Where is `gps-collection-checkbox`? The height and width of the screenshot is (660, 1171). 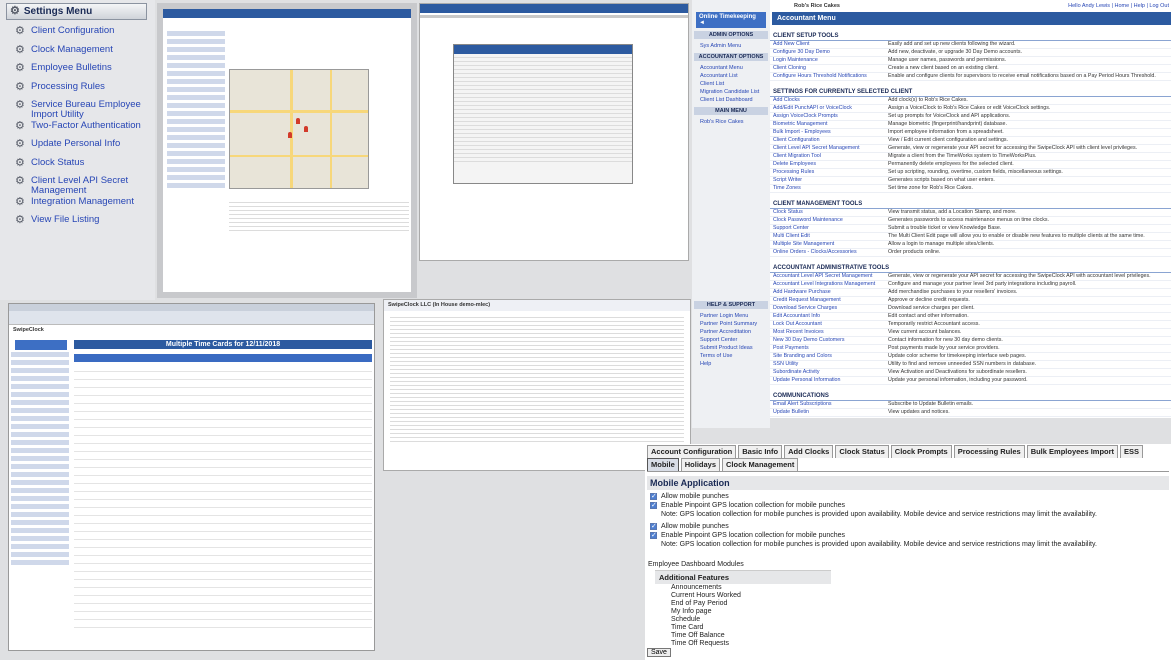
gps-collection-checkbox is located at coordinates (653, 505).